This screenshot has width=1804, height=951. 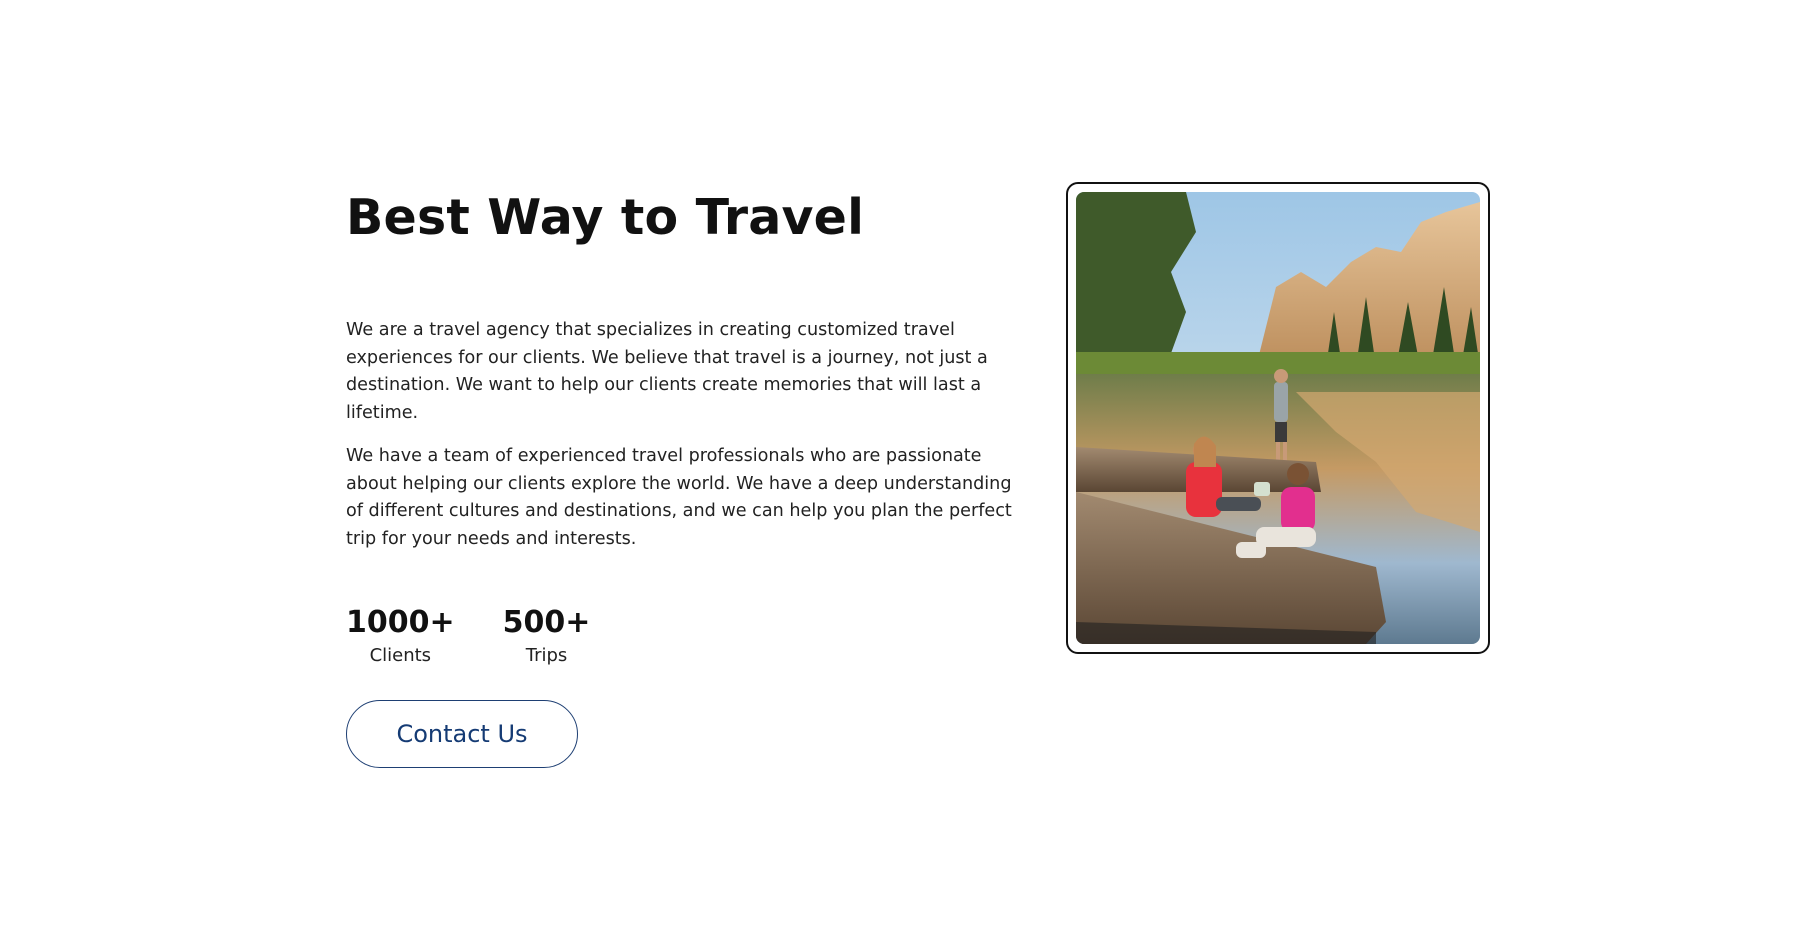 I want to click on photo-frame, so click(x=1278, y=418).